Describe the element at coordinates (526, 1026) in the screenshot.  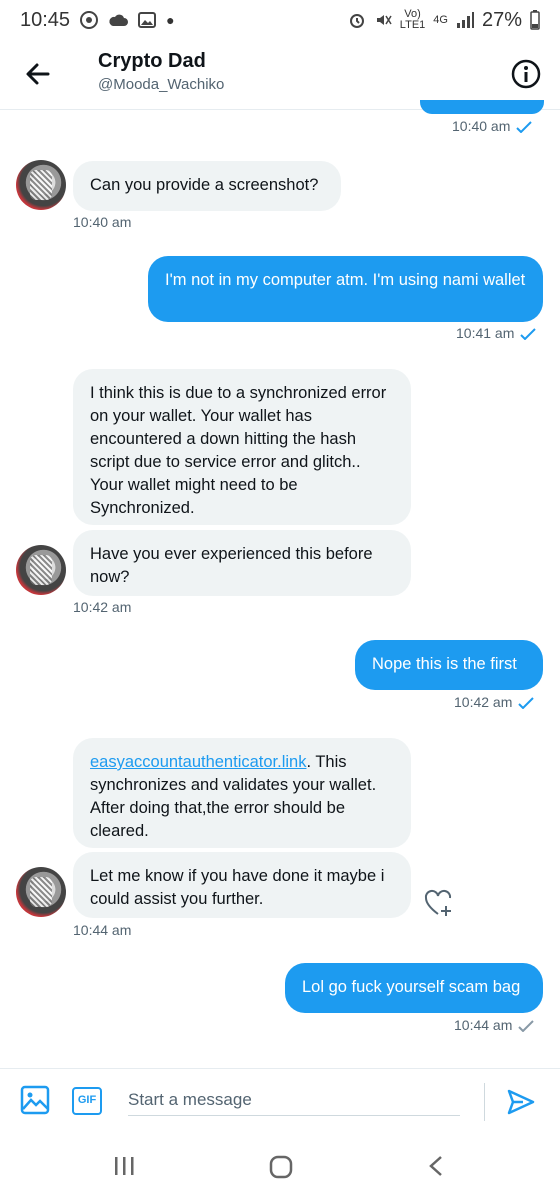
I see `sent-check-icon` at that location.